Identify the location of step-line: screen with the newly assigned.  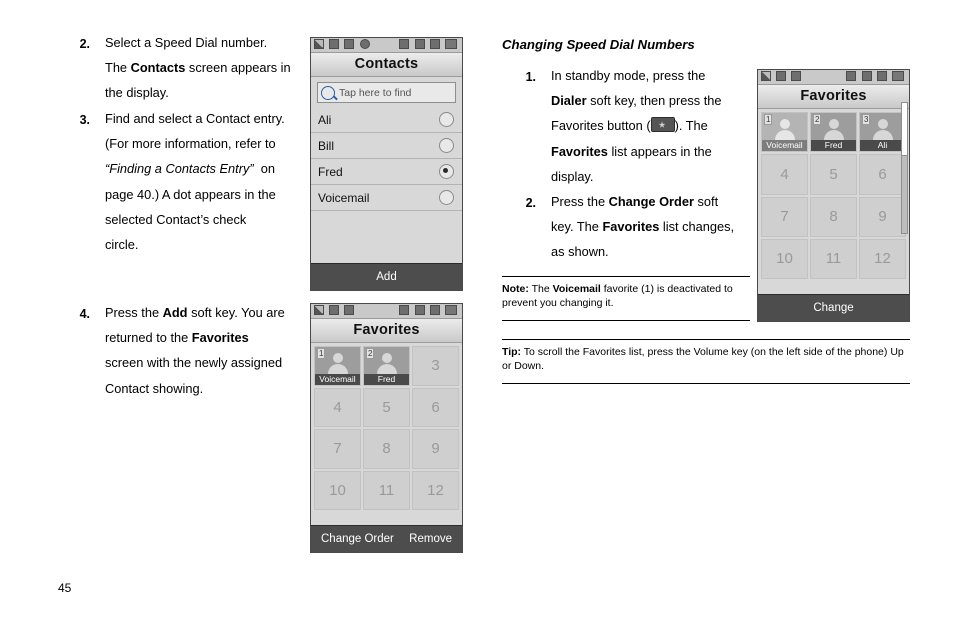
(194, 363).